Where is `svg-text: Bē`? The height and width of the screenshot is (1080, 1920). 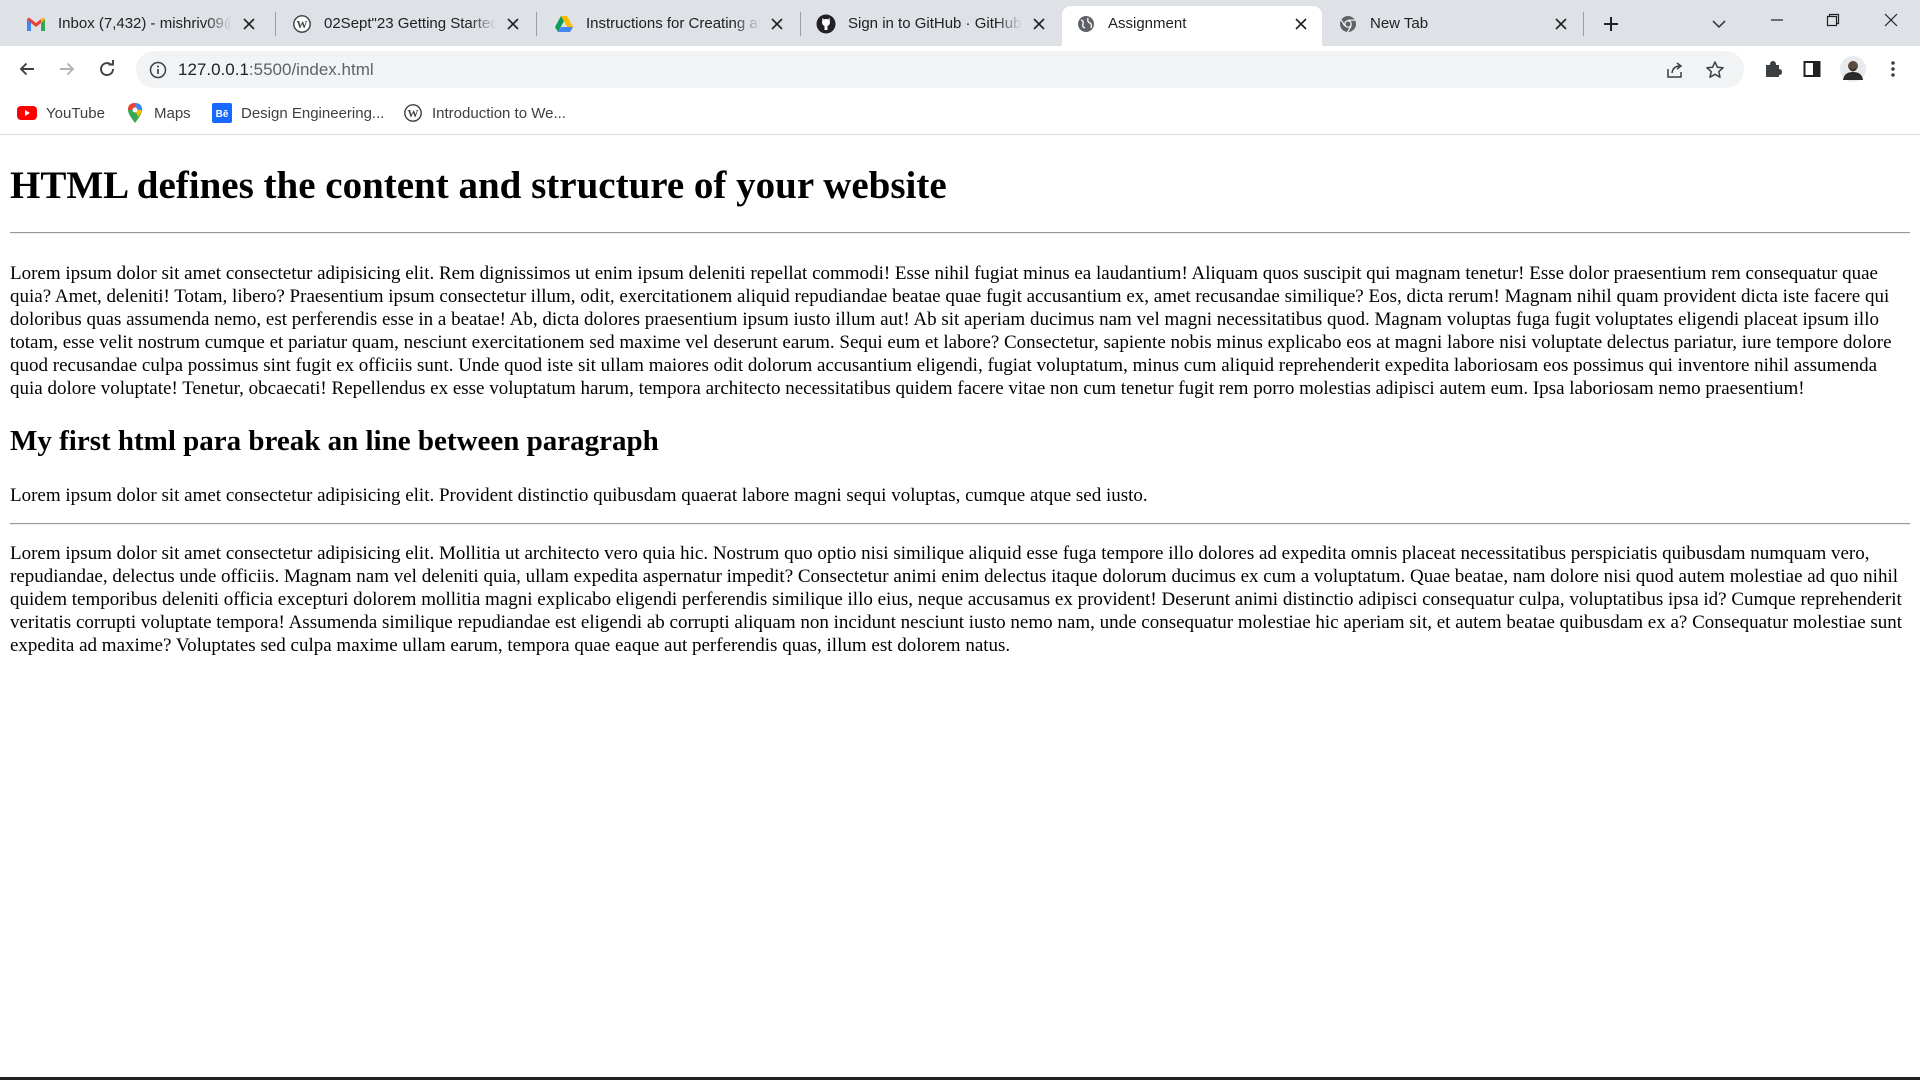
svg-text: Bē is located at coordinates (222, 114).